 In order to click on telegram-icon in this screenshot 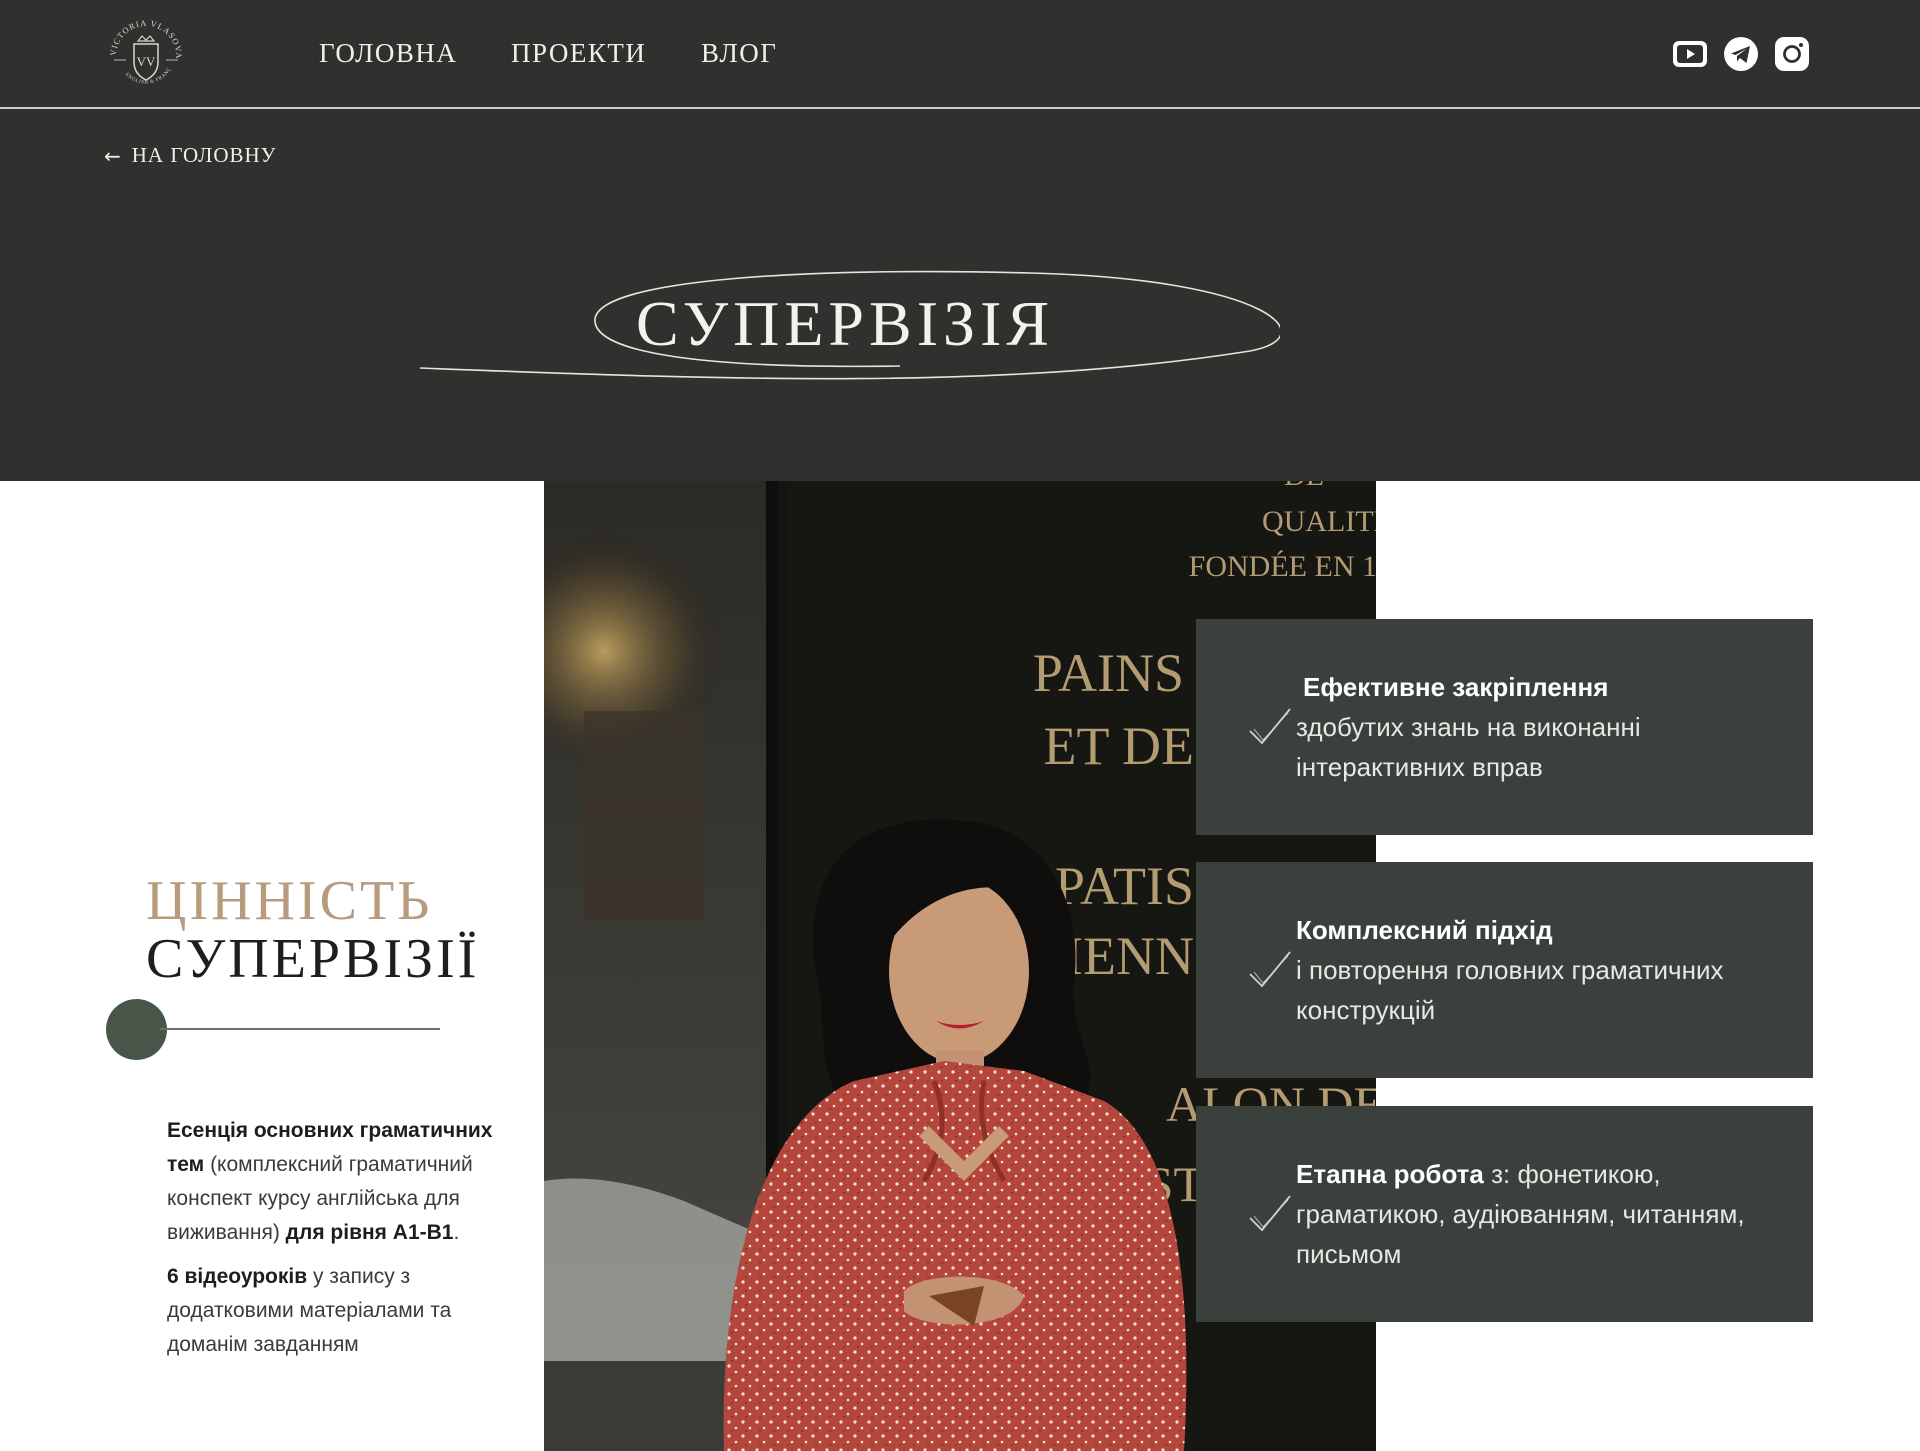, I will do `click(1741, 54)`.